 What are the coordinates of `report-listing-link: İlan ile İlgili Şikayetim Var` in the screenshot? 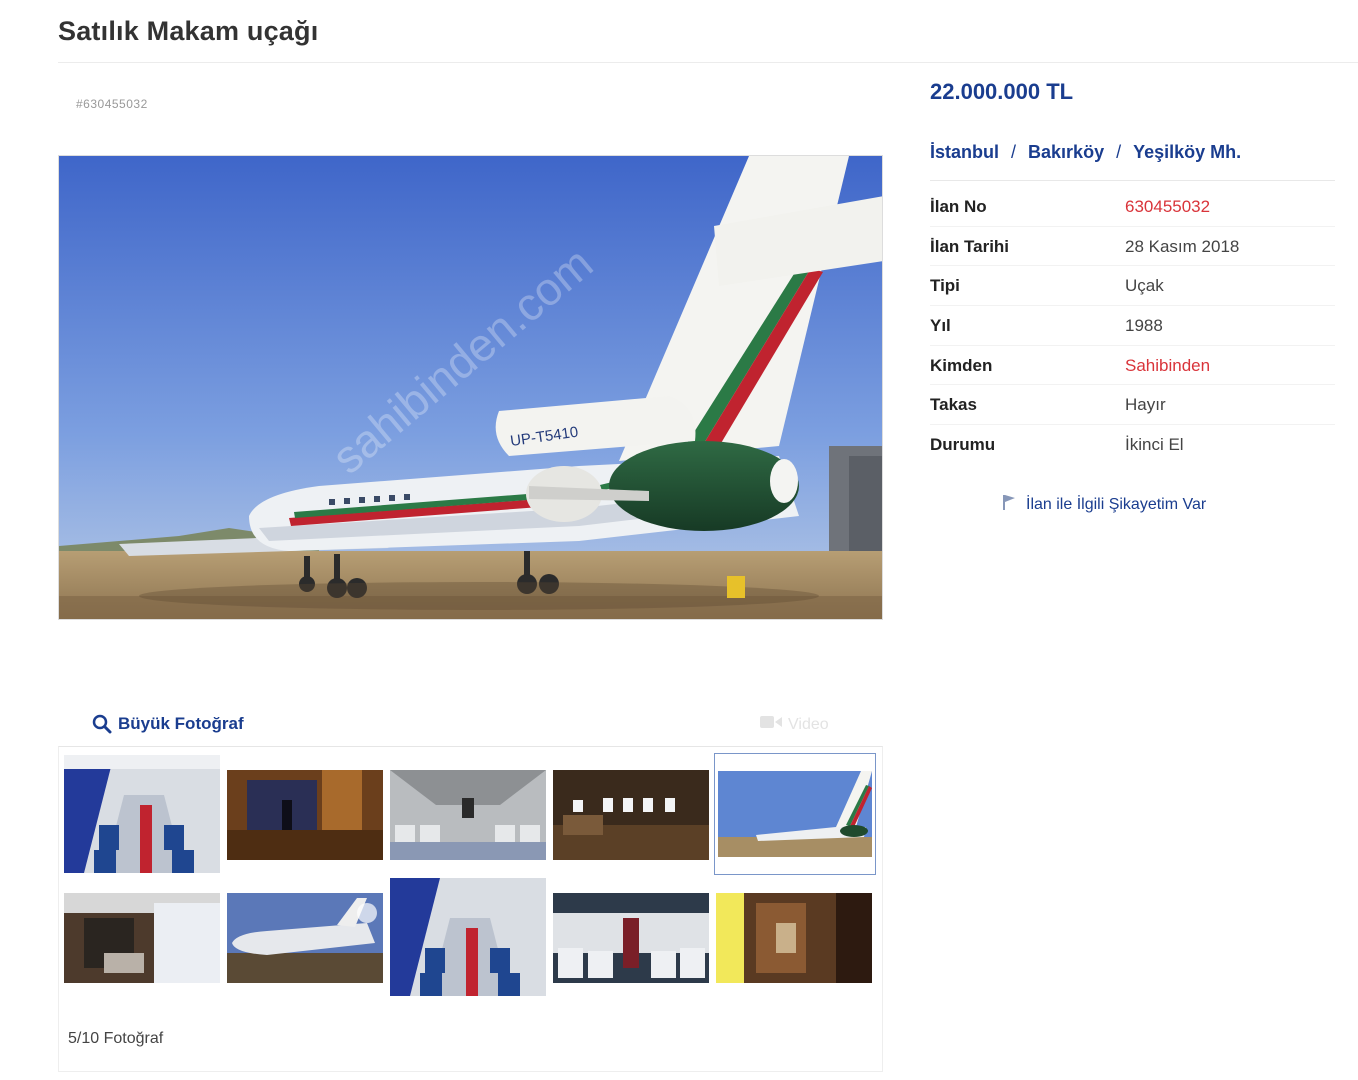 It's located at (1104, 504).